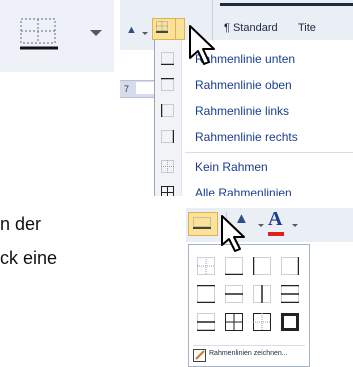 The image size is (353, 367). I want to click on border-all-dashed-icon, so click(206, 266).